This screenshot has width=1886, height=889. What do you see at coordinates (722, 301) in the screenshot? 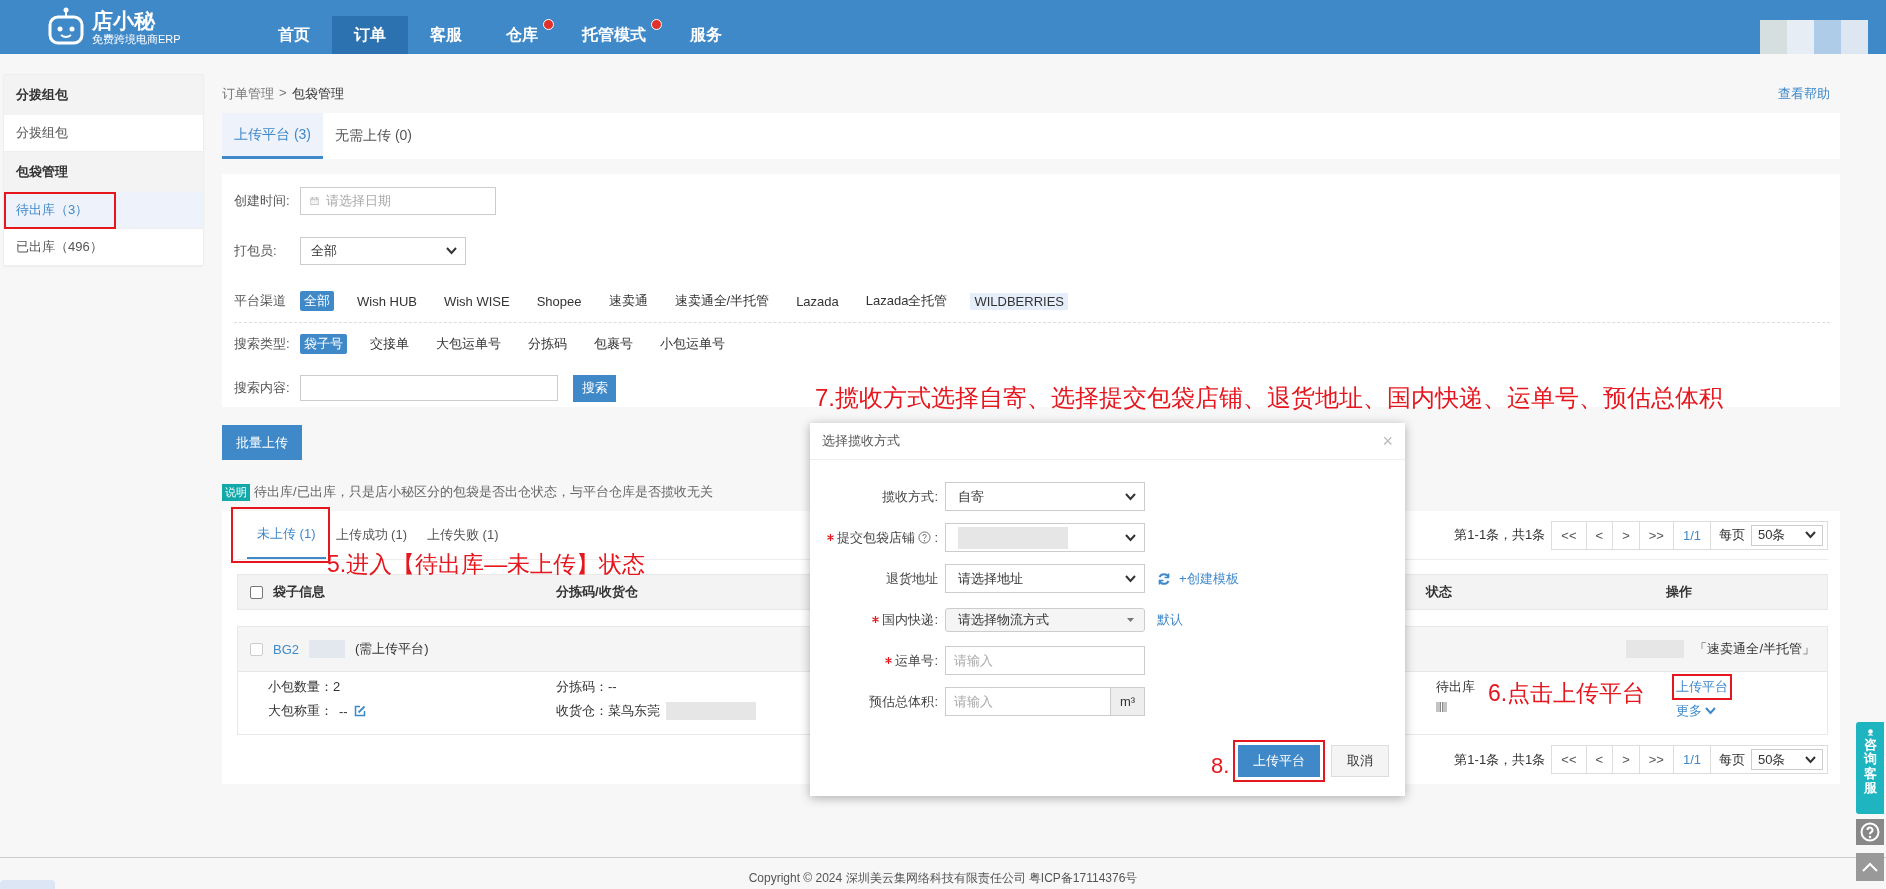
I see `filter-option: 速卖通全/半托管` at bounding box center [722, 301].